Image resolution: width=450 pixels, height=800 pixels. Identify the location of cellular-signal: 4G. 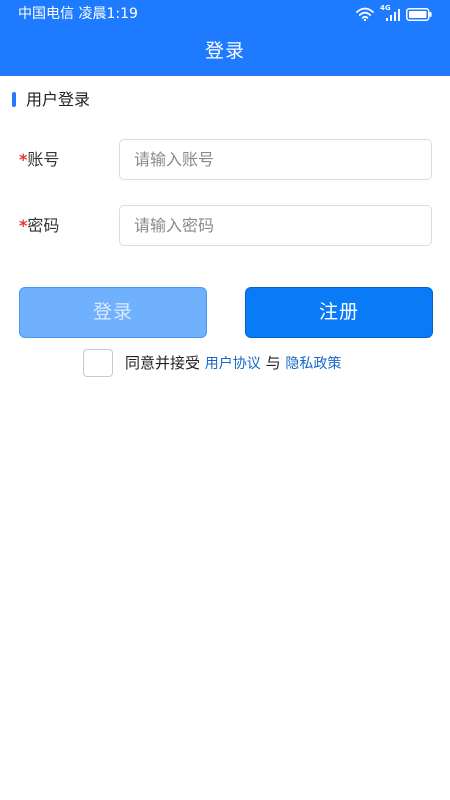
(390, 12).